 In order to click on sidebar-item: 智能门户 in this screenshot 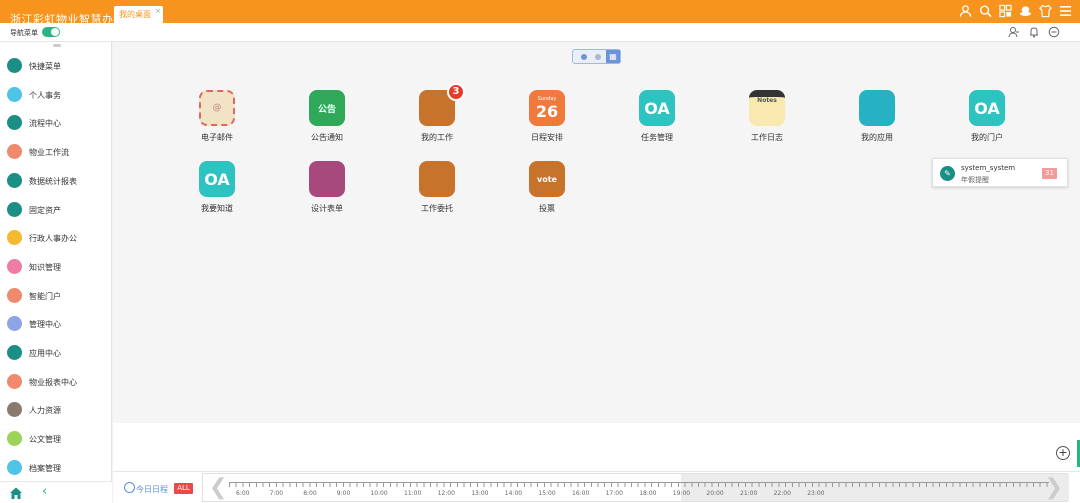, I will do `click(56, 295)`.